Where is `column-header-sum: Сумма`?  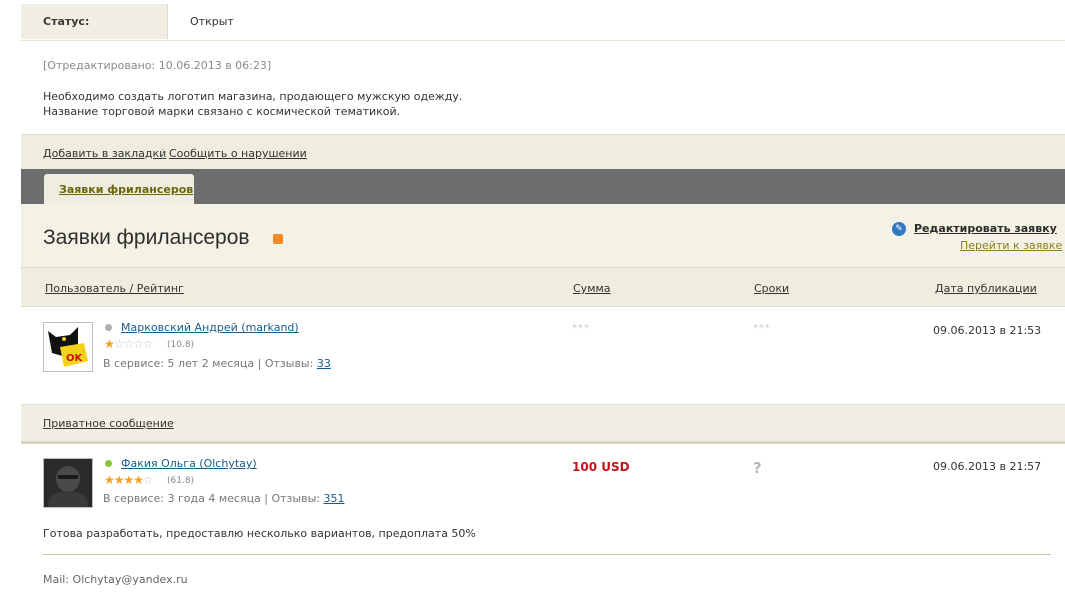
column-header-sum: Сумма is located at coordinates (592, 288).